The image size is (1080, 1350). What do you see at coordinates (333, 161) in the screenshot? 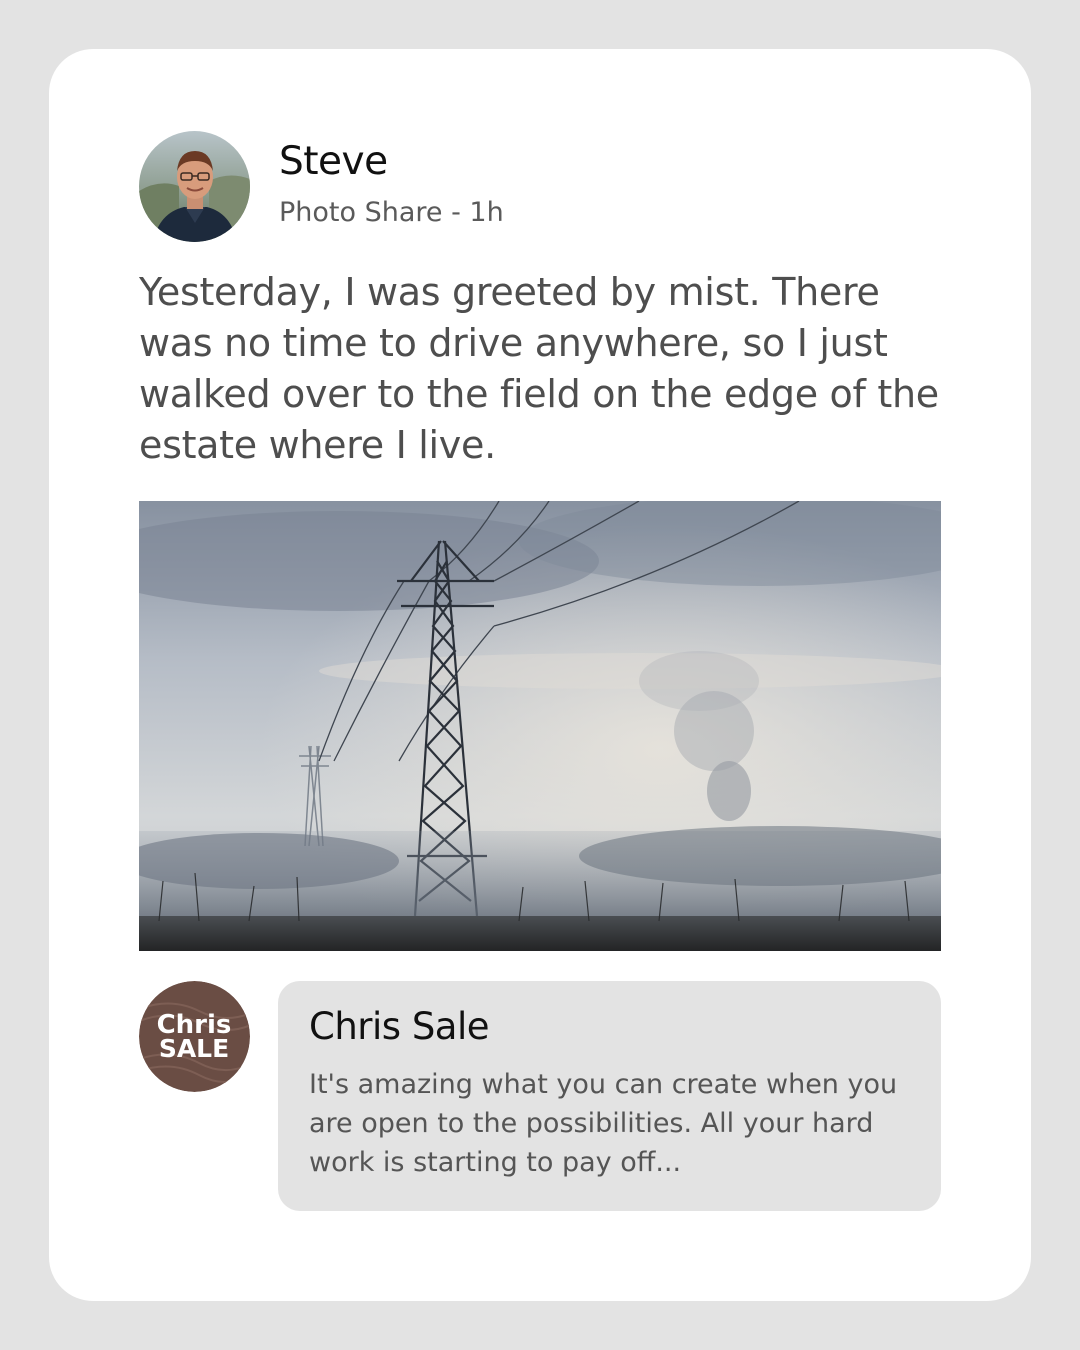
I see `author-name: Steve` at bounding box center [333, 161].